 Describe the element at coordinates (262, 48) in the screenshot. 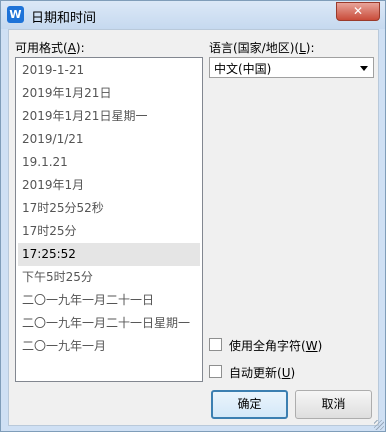

I see `language-label: 语言(国家/地区)(L):` at that location.